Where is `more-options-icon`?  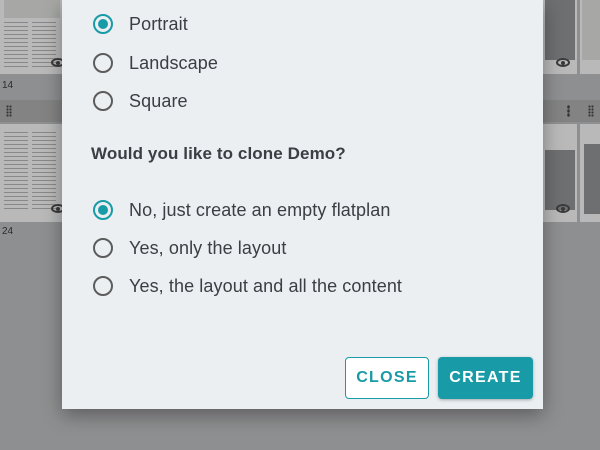 more-options-icon is located at coordinates (568, 111).